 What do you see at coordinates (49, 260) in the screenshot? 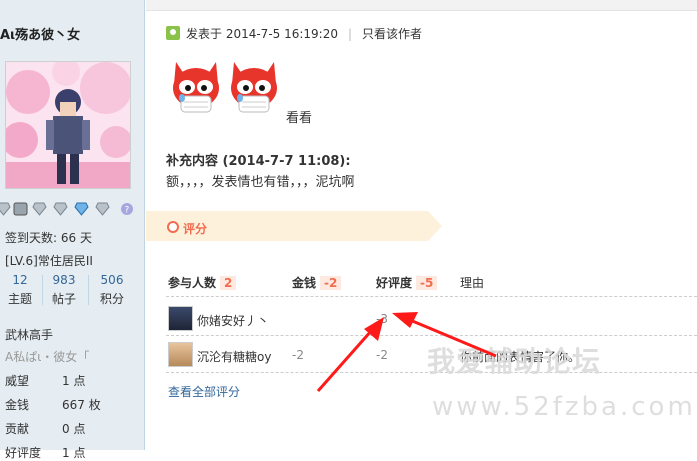
I see `user-level: [LV.6]常住居民II` at bounding box center [49, 260].